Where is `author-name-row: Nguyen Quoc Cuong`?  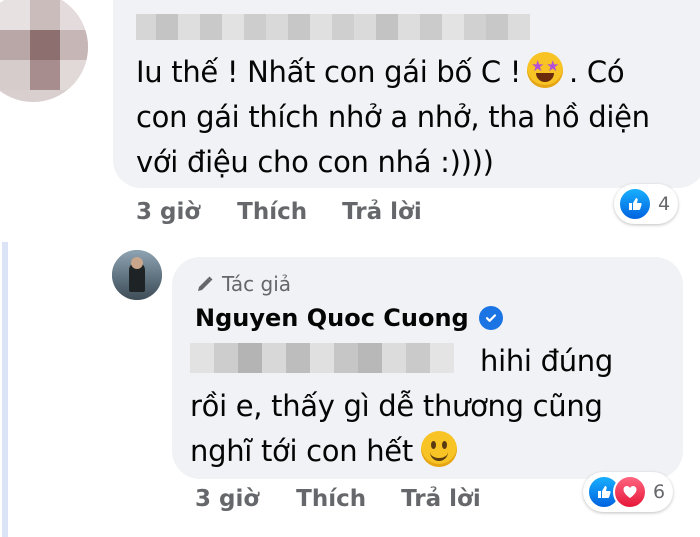 author-name-row: Nguyen Quoc Cuong is located at coordinates (349, 318).